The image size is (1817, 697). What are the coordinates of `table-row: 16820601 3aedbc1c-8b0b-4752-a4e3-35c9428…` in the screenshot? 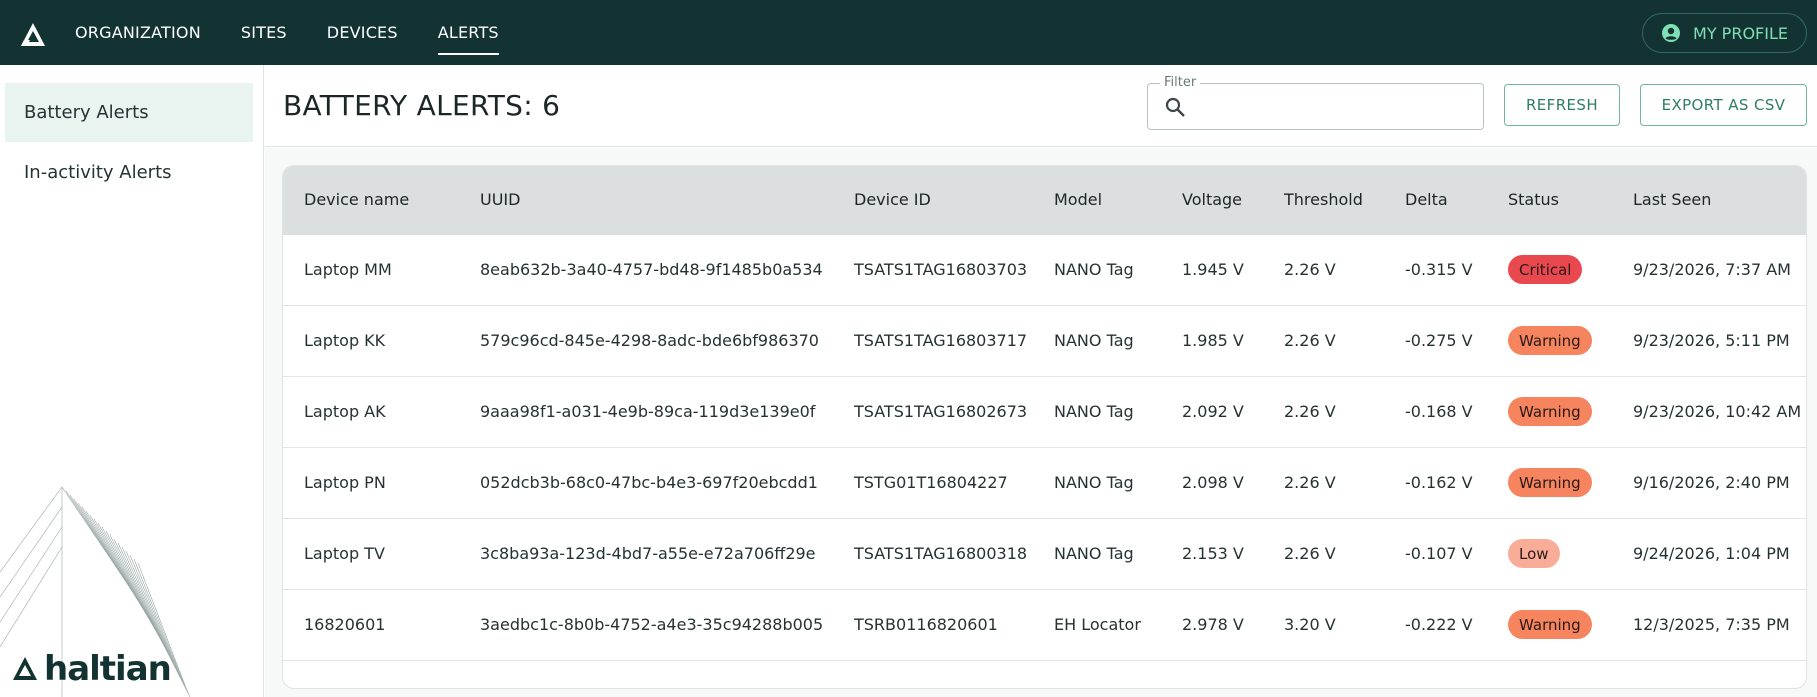 It's located at (1044, 625).